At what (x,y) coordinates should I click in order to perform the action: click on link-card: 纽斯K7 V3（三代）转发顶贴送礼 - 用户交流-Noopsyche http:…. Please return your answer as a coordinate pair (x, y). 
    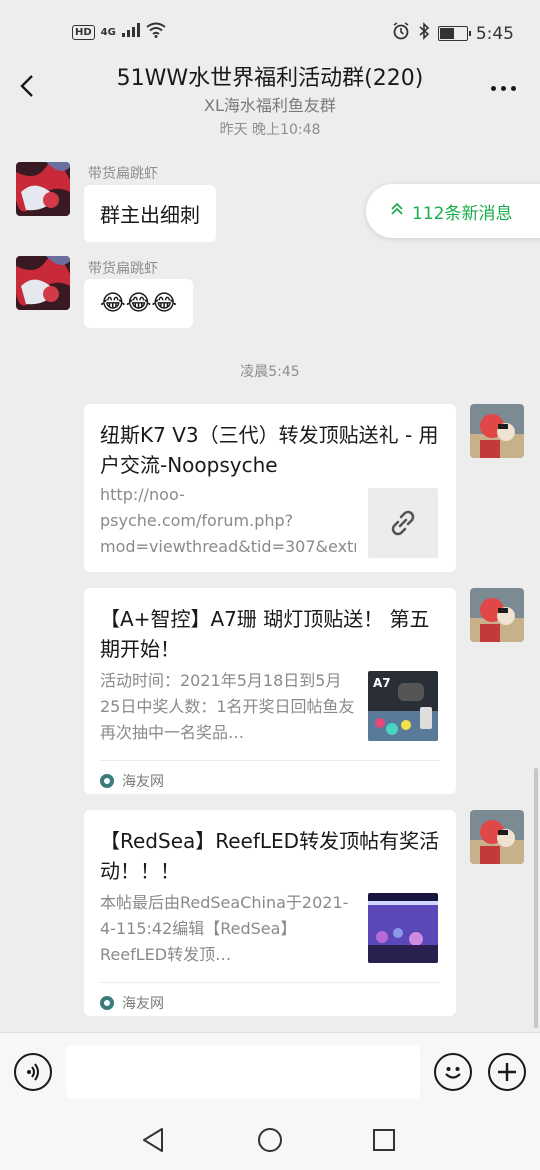
    Looking at the image, I should click on (270, 488).